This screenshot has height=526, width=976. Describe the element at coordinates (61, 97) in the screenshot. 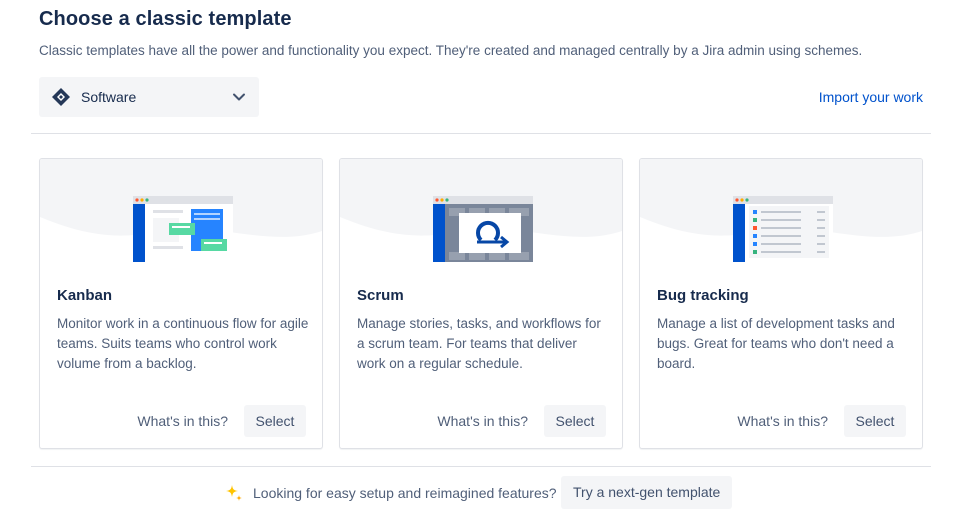

I see `jira-software-icon` at that location.